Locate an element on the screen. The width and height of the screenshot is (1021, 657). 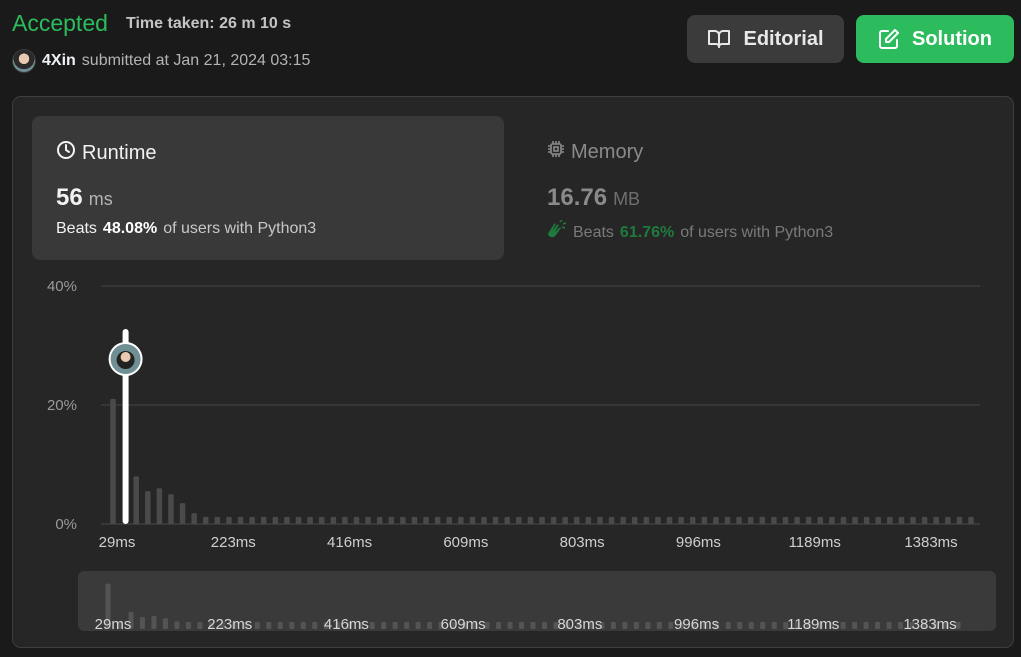
edit-icon is located at coordinates (889, 39).